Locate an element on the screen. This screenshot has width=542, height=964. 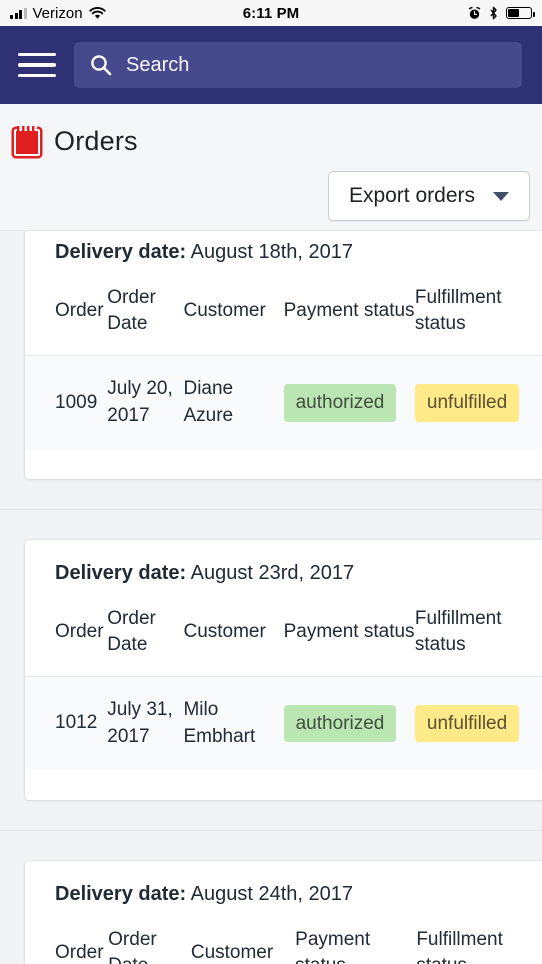
page-header: Orders is located at coordinates (271, 133).